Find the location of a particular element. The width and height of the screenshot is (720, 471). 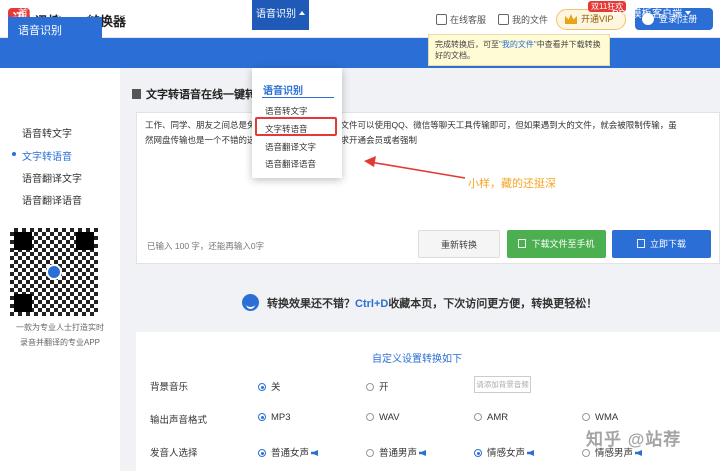

dropdown-divider is located at coordinates (298, 97).